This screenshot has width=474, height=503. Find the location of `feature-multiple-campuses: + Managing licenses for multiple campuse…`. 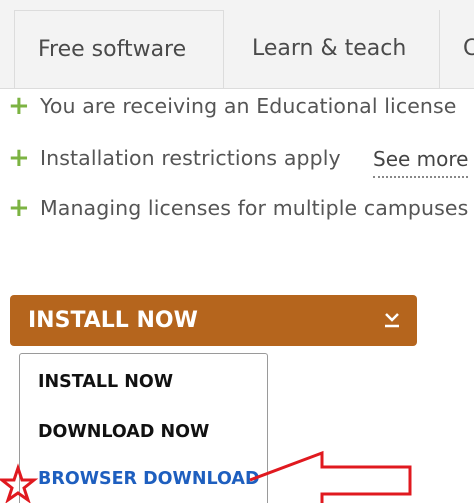

feature-multiple-campuses: + Managing licenses for multiple campuse… is located at coordinates (238, 208).